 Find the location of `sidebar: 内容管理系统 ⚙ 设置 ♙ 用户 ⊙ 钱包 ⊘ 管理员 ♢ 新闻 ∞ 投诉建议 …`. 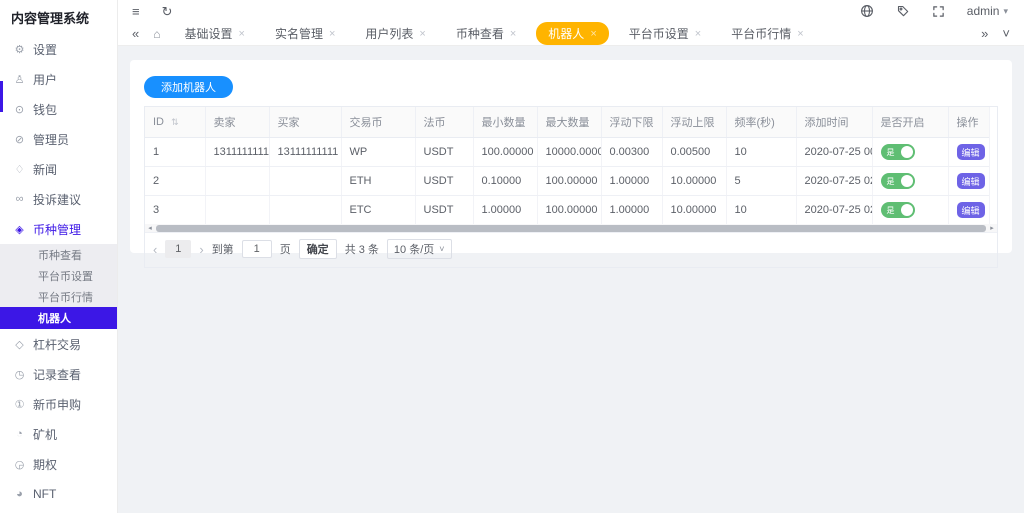

sidebar: 内容管理系统 ⚙ 设置 ♙ 用户 ⊙ 钱包 ⊘ 管理员 ♢ 新闻 ∞ 投诉建议 … is located at coordinates (59, 256).